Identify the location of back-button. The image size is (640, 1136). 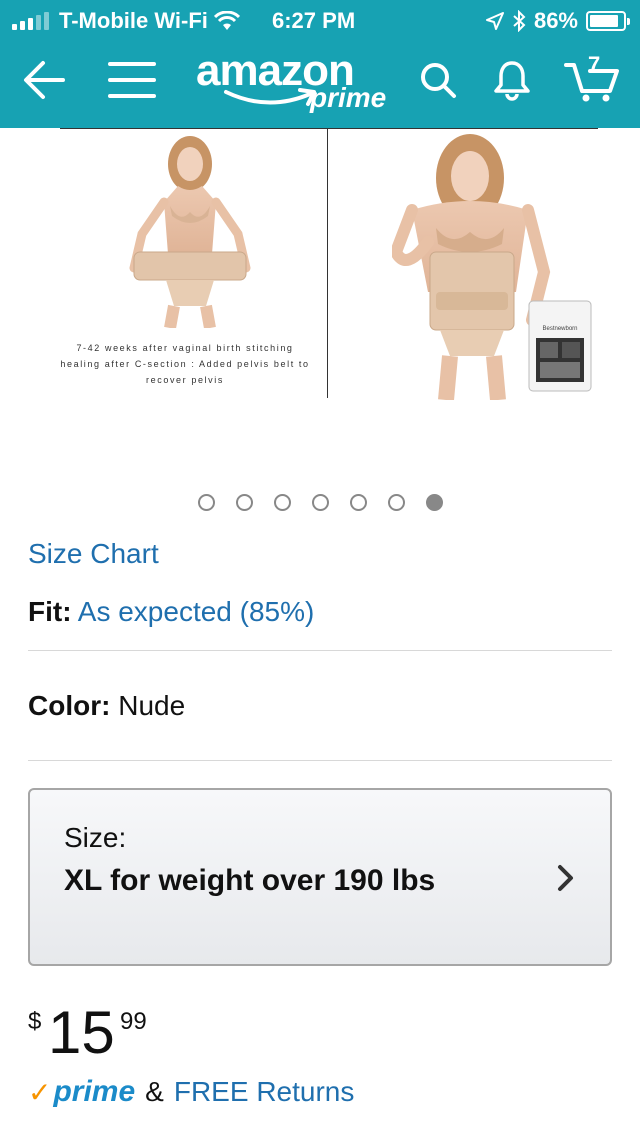
(44, 80).